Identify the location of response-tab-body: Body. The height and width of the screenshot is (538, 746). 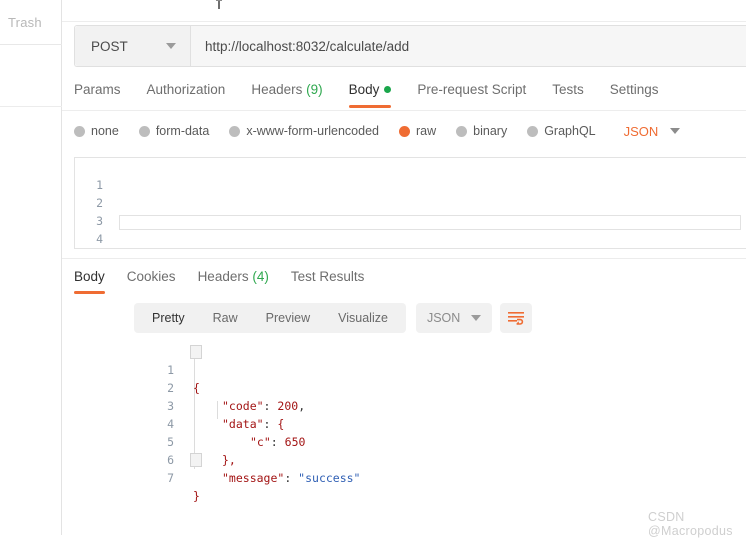
(89, 280).